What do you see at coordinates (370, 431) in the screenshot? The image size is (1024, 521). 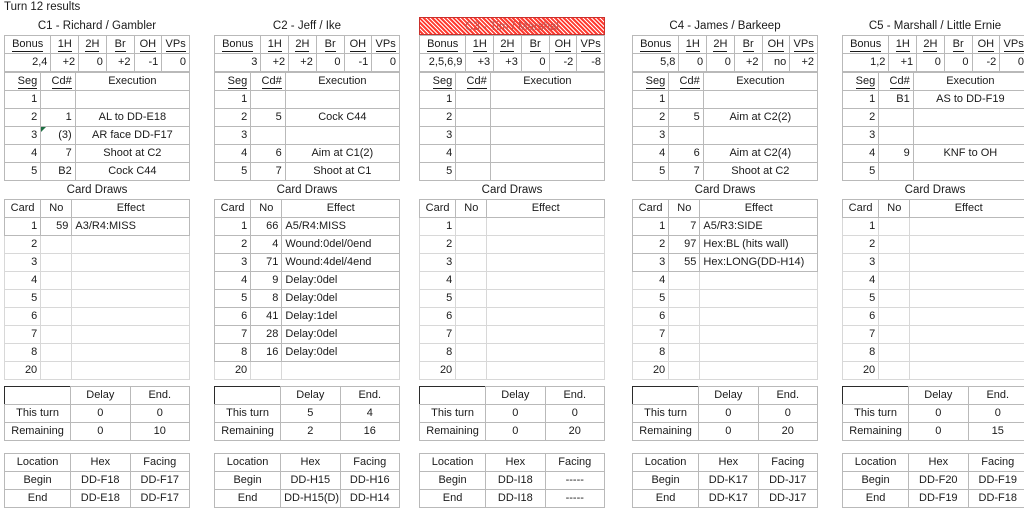 I see `delay-end-end-value: 16` at bounding box center [370, 431].